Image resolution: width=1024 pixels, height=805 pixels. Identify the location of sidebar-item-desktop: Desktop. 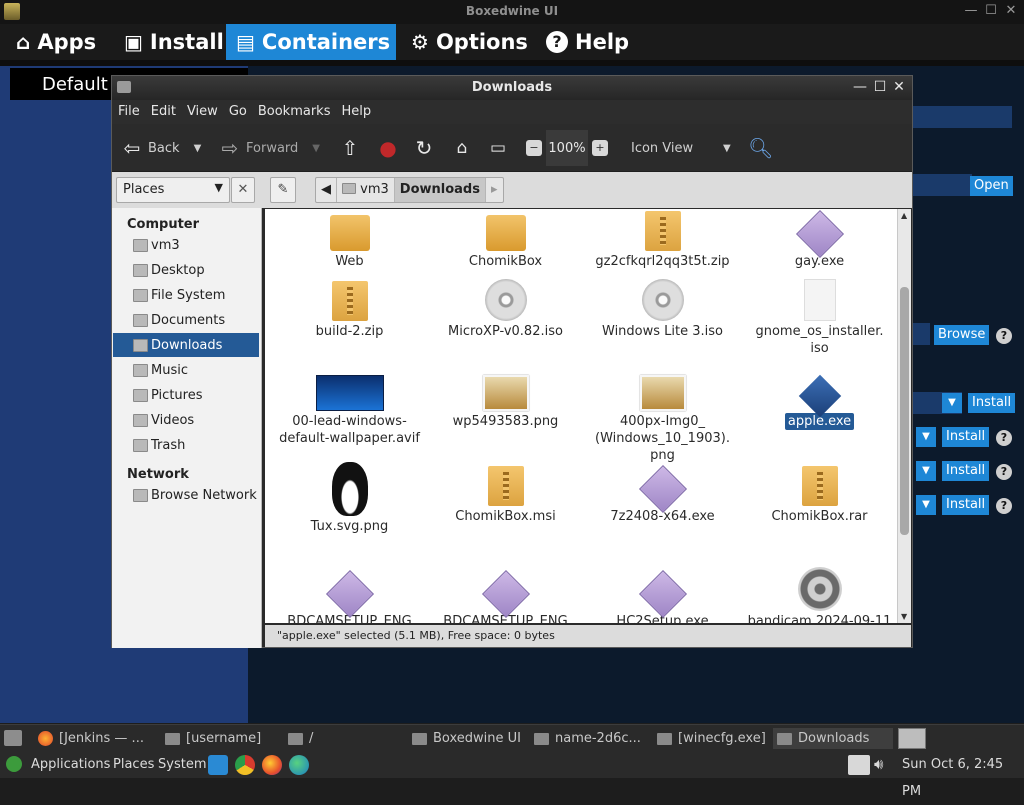
(186, 270).